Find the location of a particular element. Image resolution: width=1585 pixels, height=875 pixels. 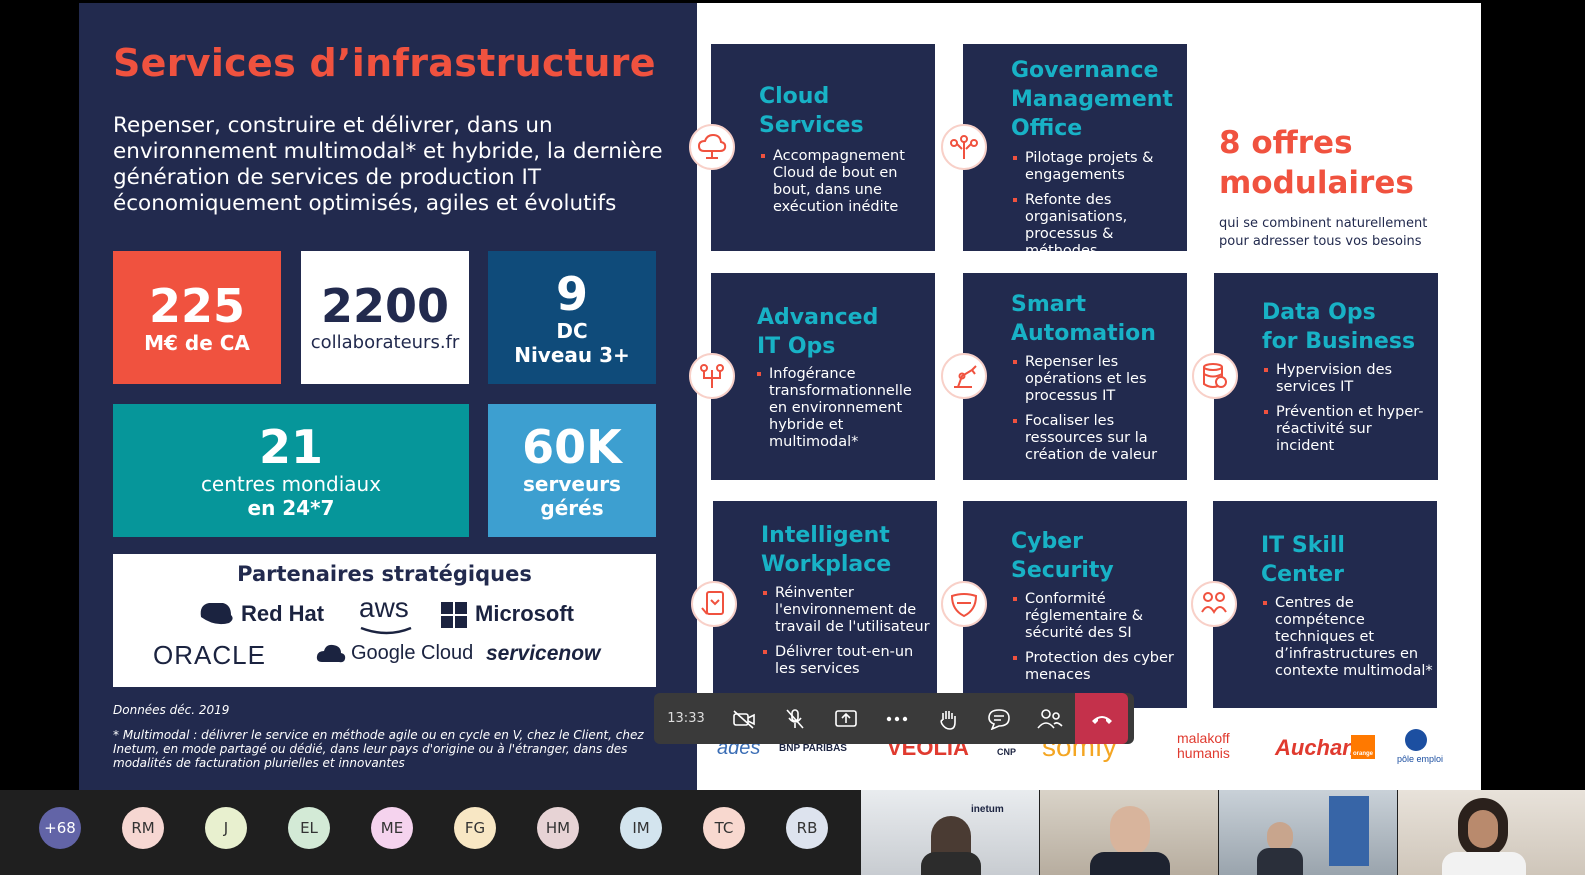

more-count: +68 is located at coordinates (60, 828).